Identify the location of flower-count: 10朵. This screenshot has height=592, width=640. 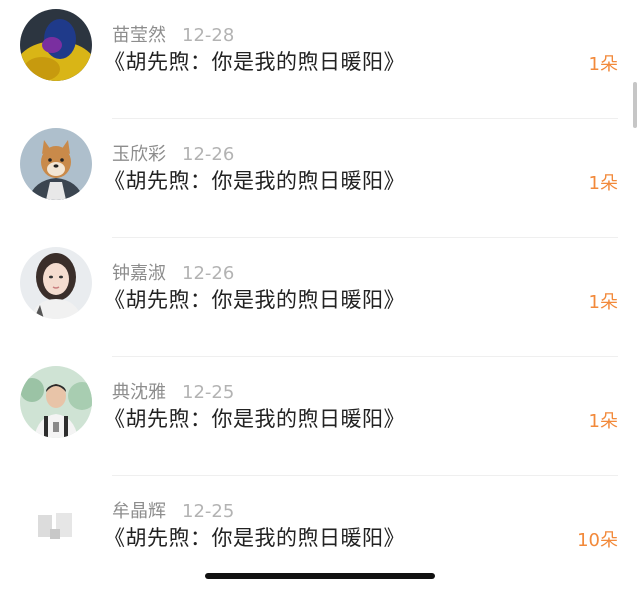
(597, 540).